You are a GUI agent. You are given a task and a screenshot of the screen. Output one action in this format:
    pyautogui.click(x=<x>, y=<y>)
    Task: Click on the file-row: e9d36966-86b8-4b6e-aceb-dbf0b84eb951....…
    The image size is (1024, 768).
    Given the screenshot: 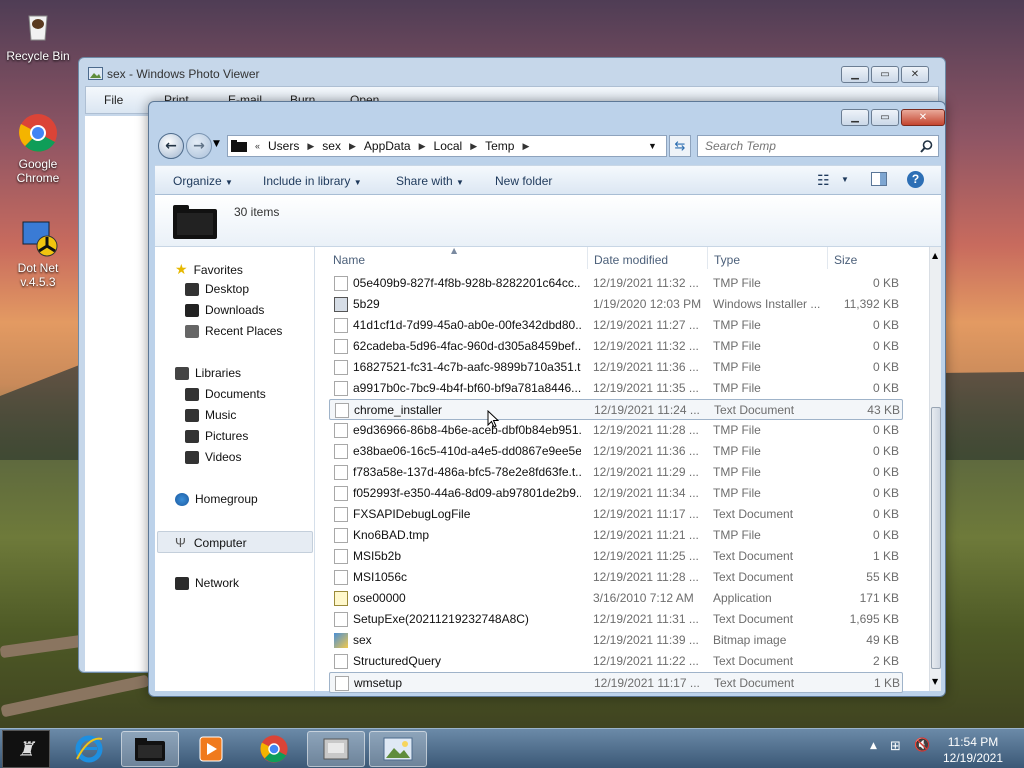 What is the action you would take?
    pyautogui.click(x=616, y=430)
    